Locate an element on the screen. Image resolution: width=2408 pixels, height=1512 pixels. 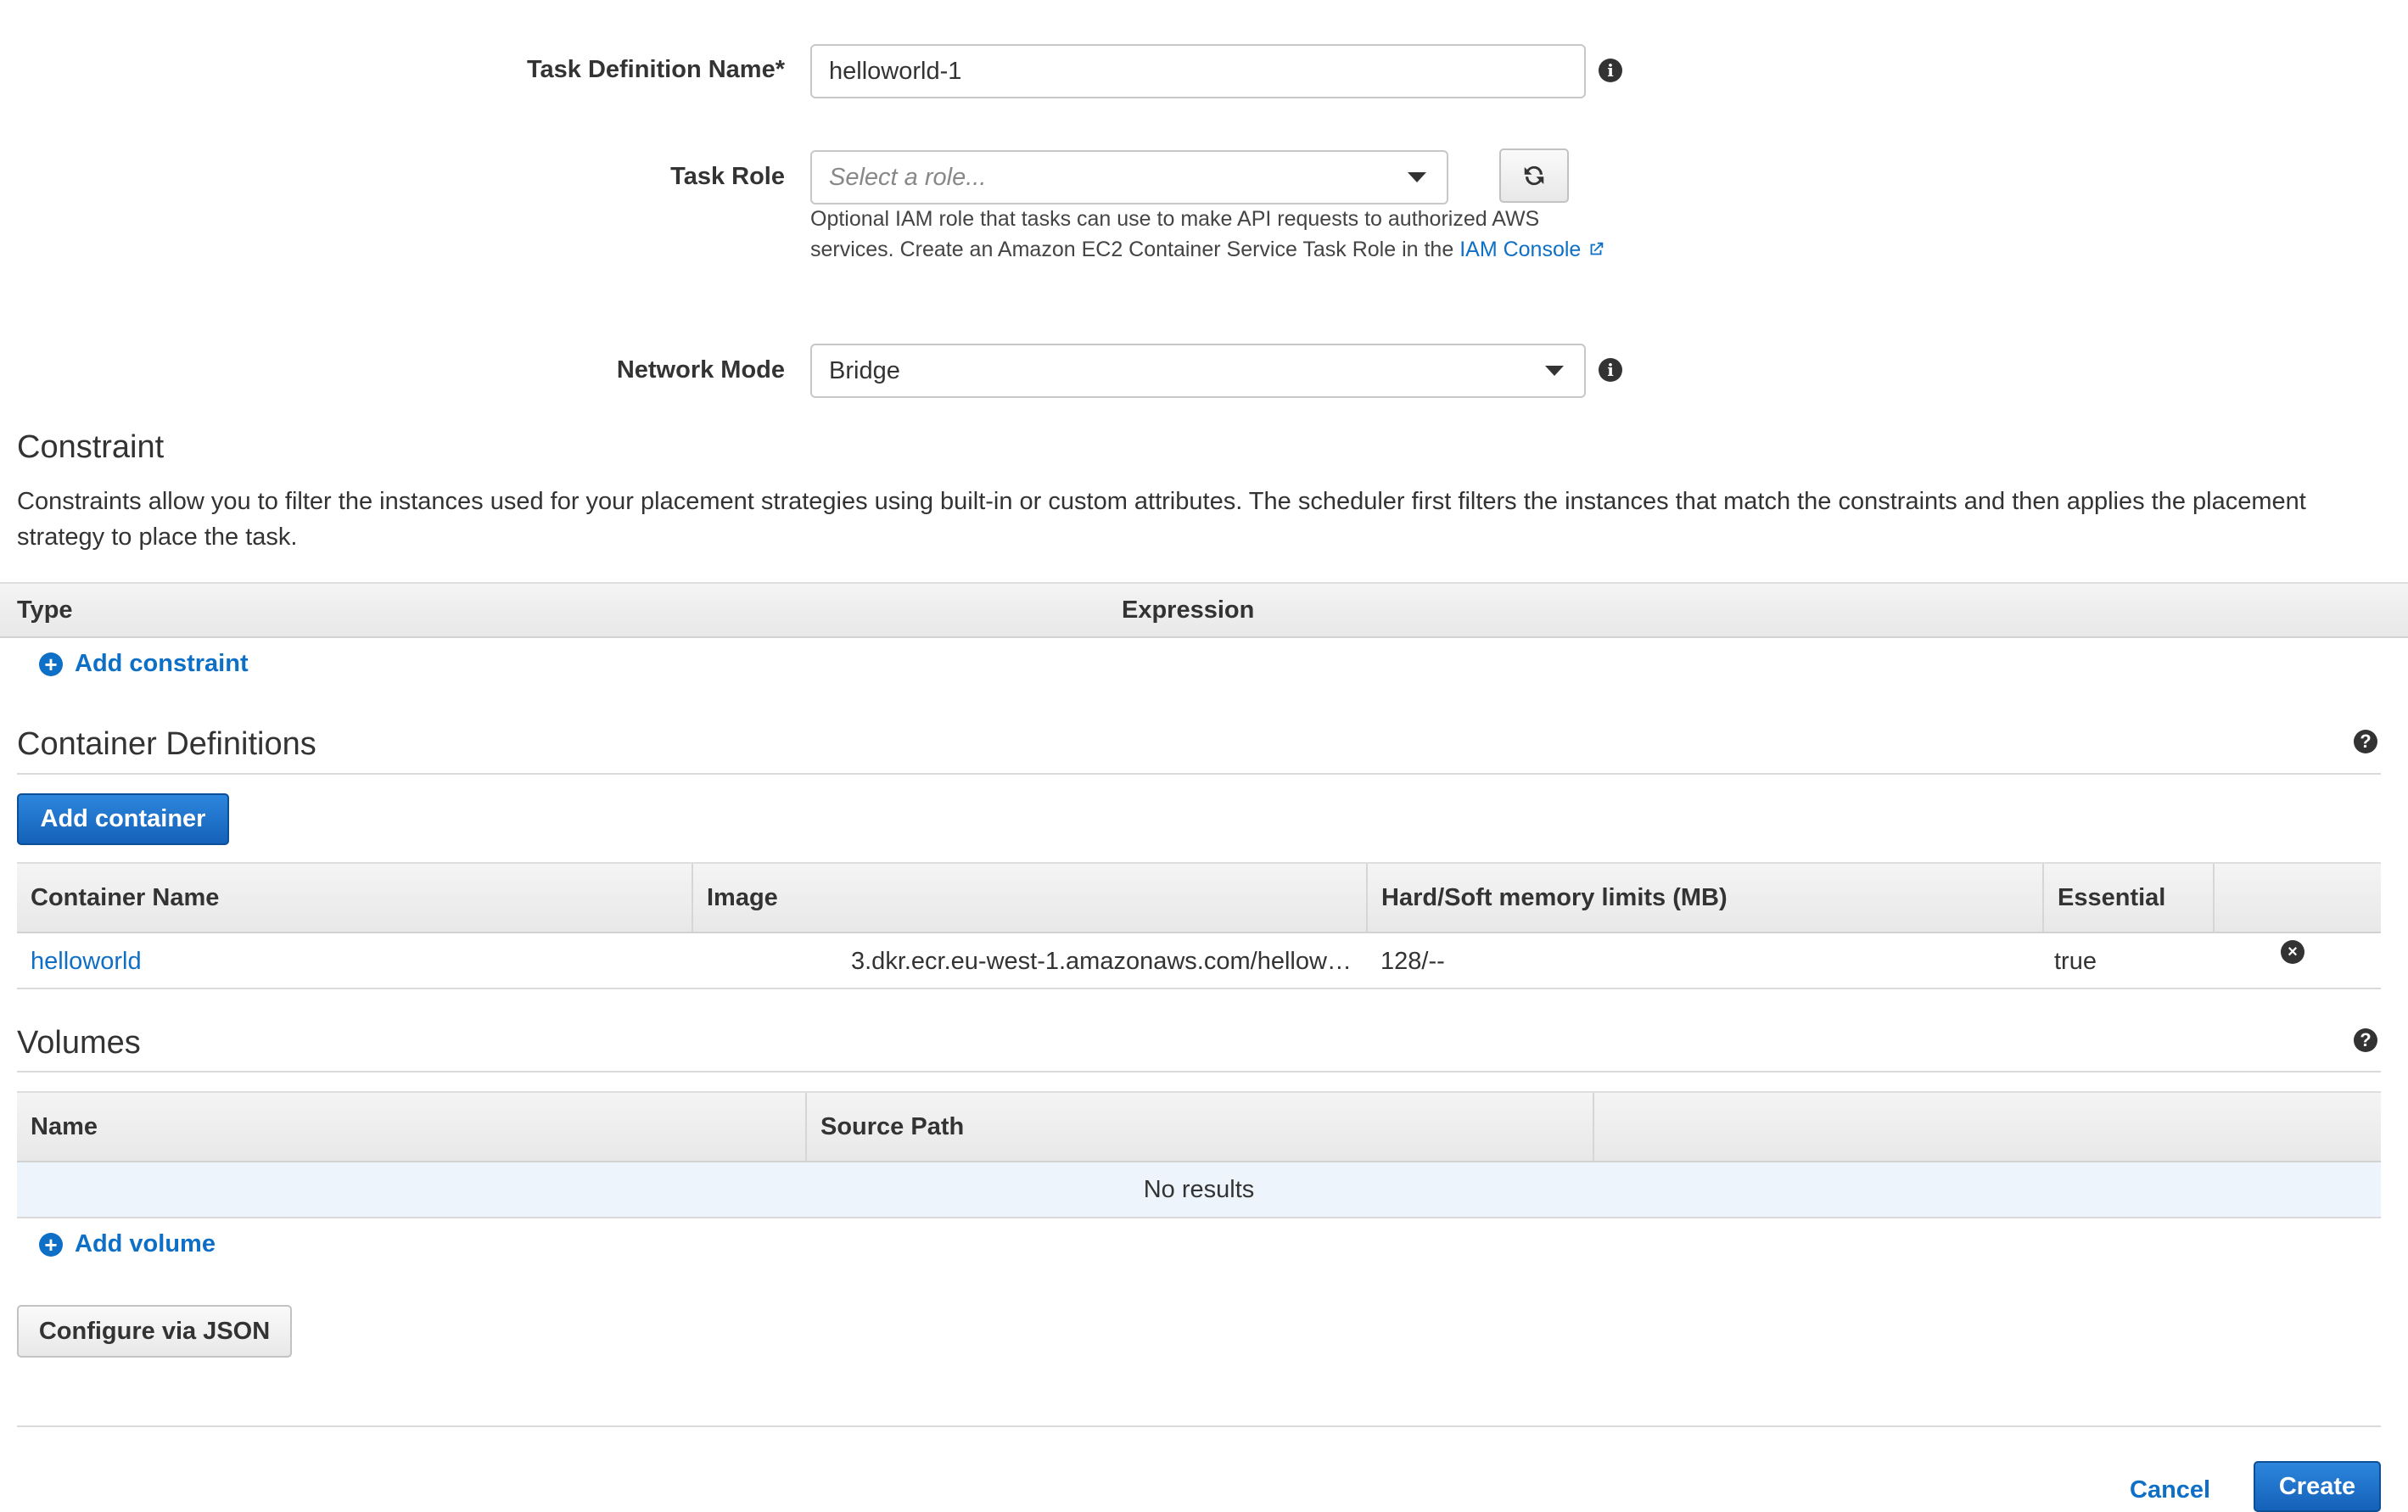
refresh-button is located at coordinates (1534, 175).